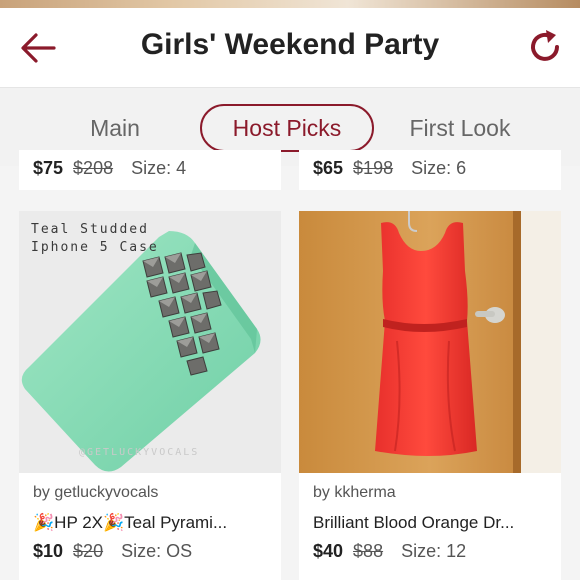  I want to click on seller-name: by kkherma, so click(354, 493).